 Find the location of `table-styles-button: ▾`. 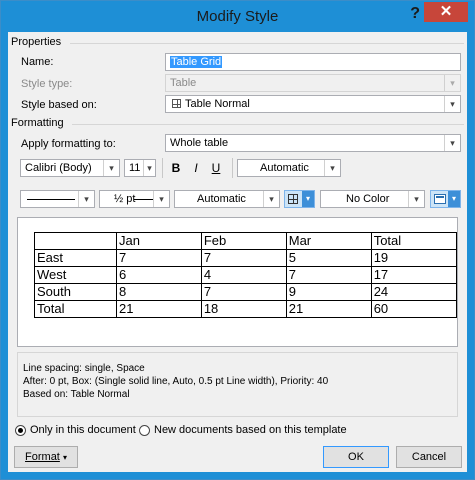

table-styles-button: ▾ is located at coordinates (445, 199).